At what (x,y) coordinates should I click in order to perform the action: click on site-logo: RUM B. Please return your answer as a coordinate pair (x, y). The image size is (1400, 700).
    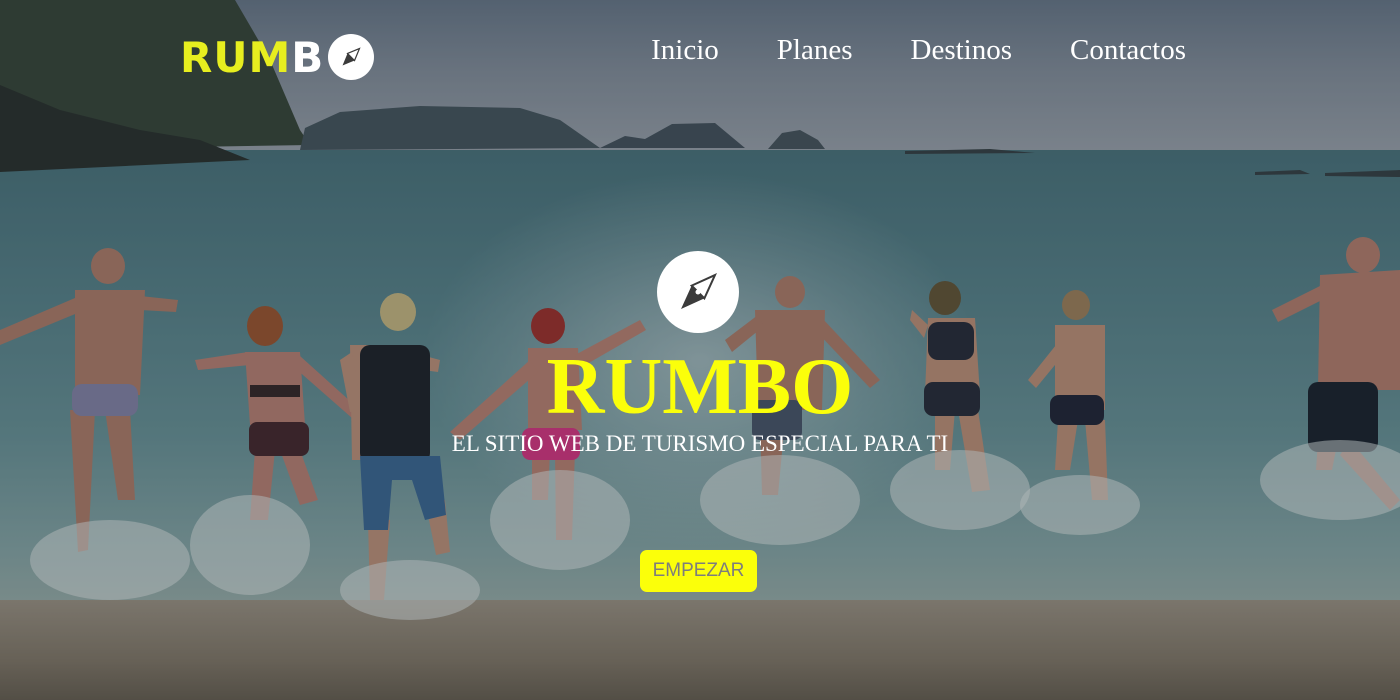
    Looking at the image, I should click on (277, 57).